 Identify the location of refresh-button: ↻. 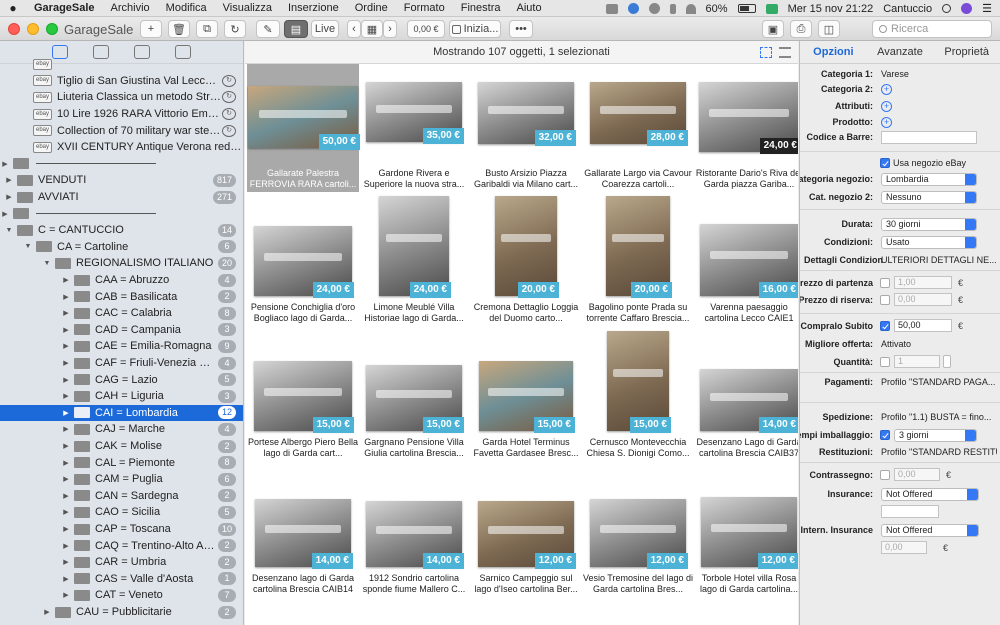
(235, 29).